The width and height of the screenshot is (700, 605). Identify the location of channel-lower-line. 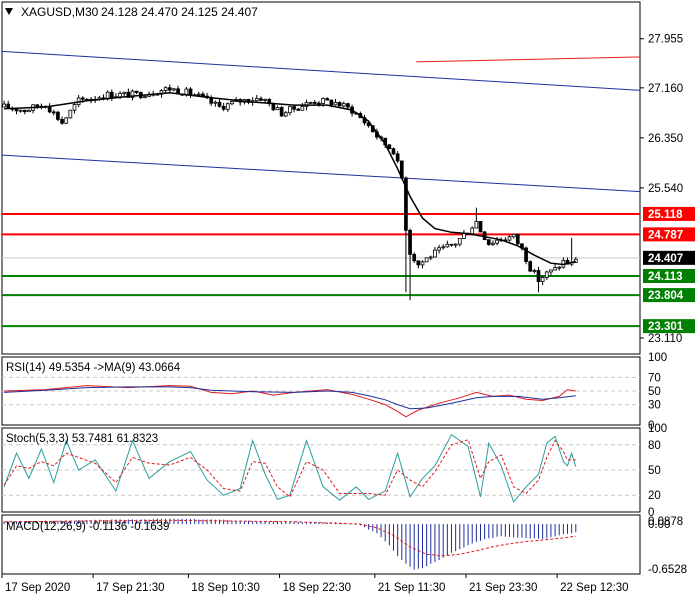
(321, 173).